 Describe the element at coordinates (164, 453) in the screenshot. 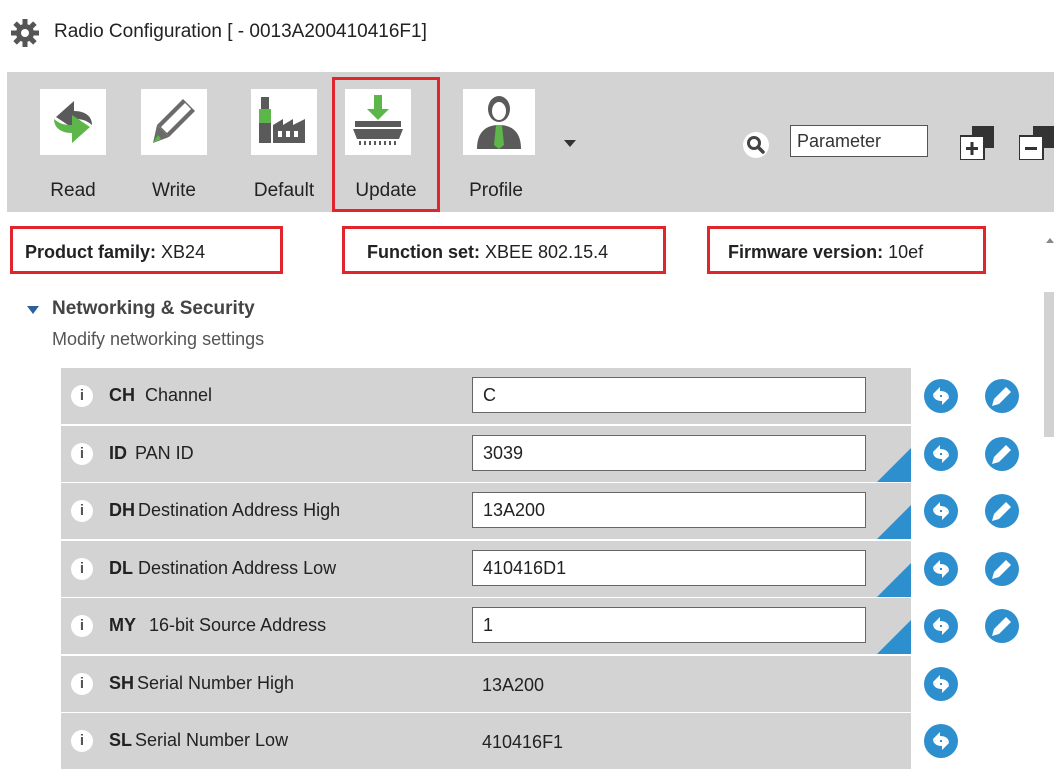

I see `param-name: PAN ID` at that location.